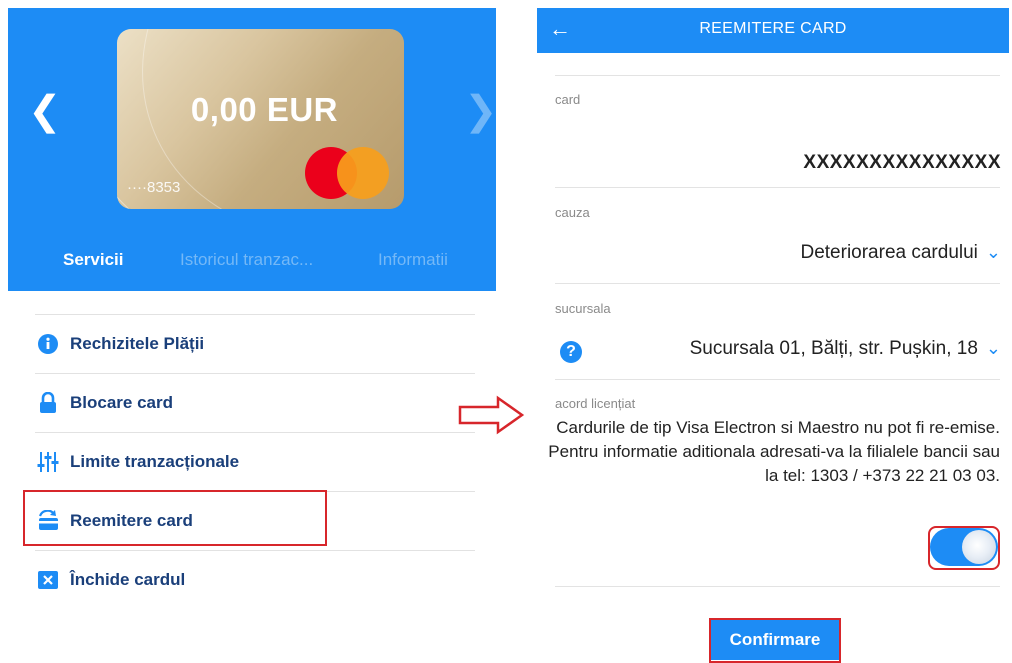 The image size is (1012, 663). I want to click on mastercard-logo-circle, so click(363, 173).